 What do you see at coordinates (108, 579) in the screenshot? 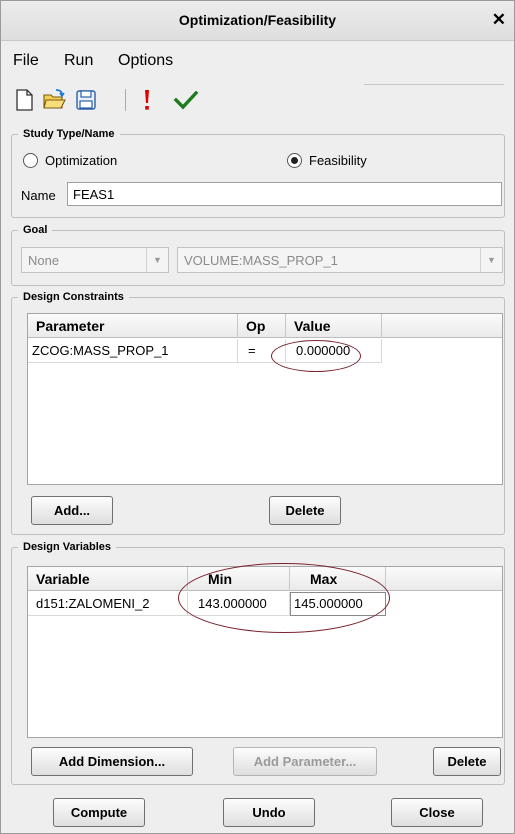
I see `column-header-variable: Variable` at bounding box center [108, 579].